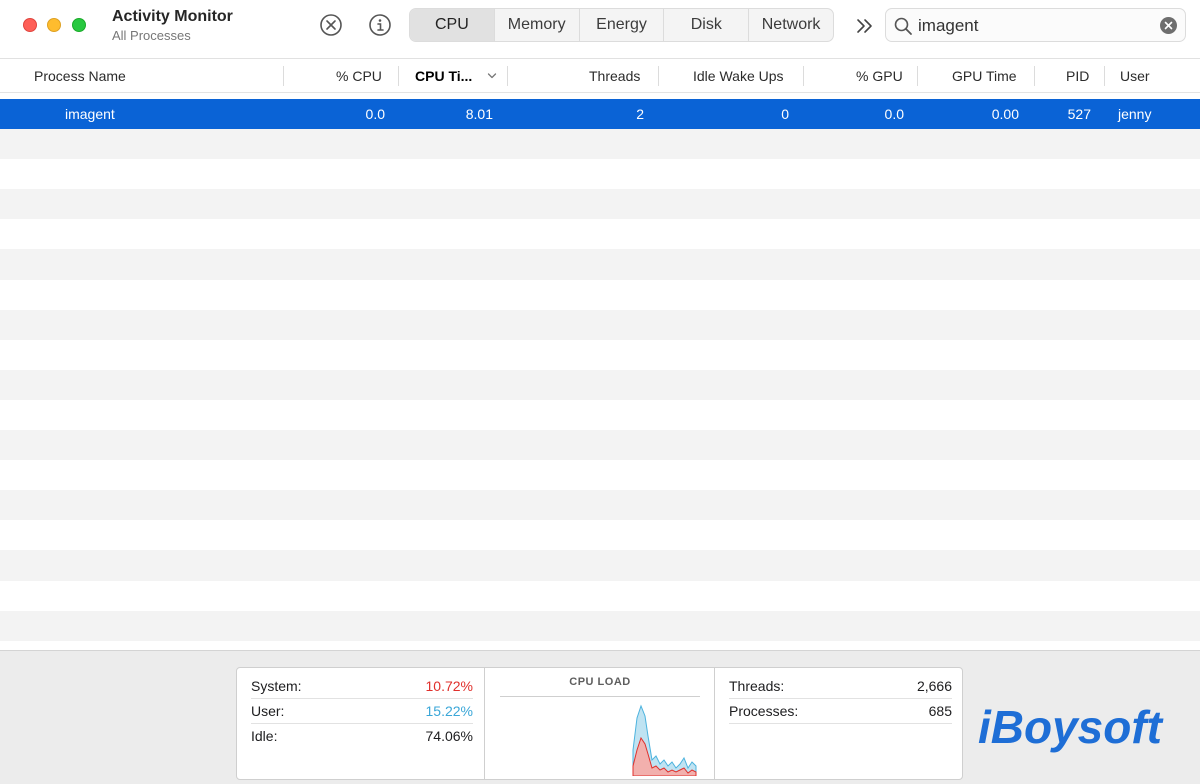  I want to click on gpu-time-cell: 0.00, so click(1005, 114).